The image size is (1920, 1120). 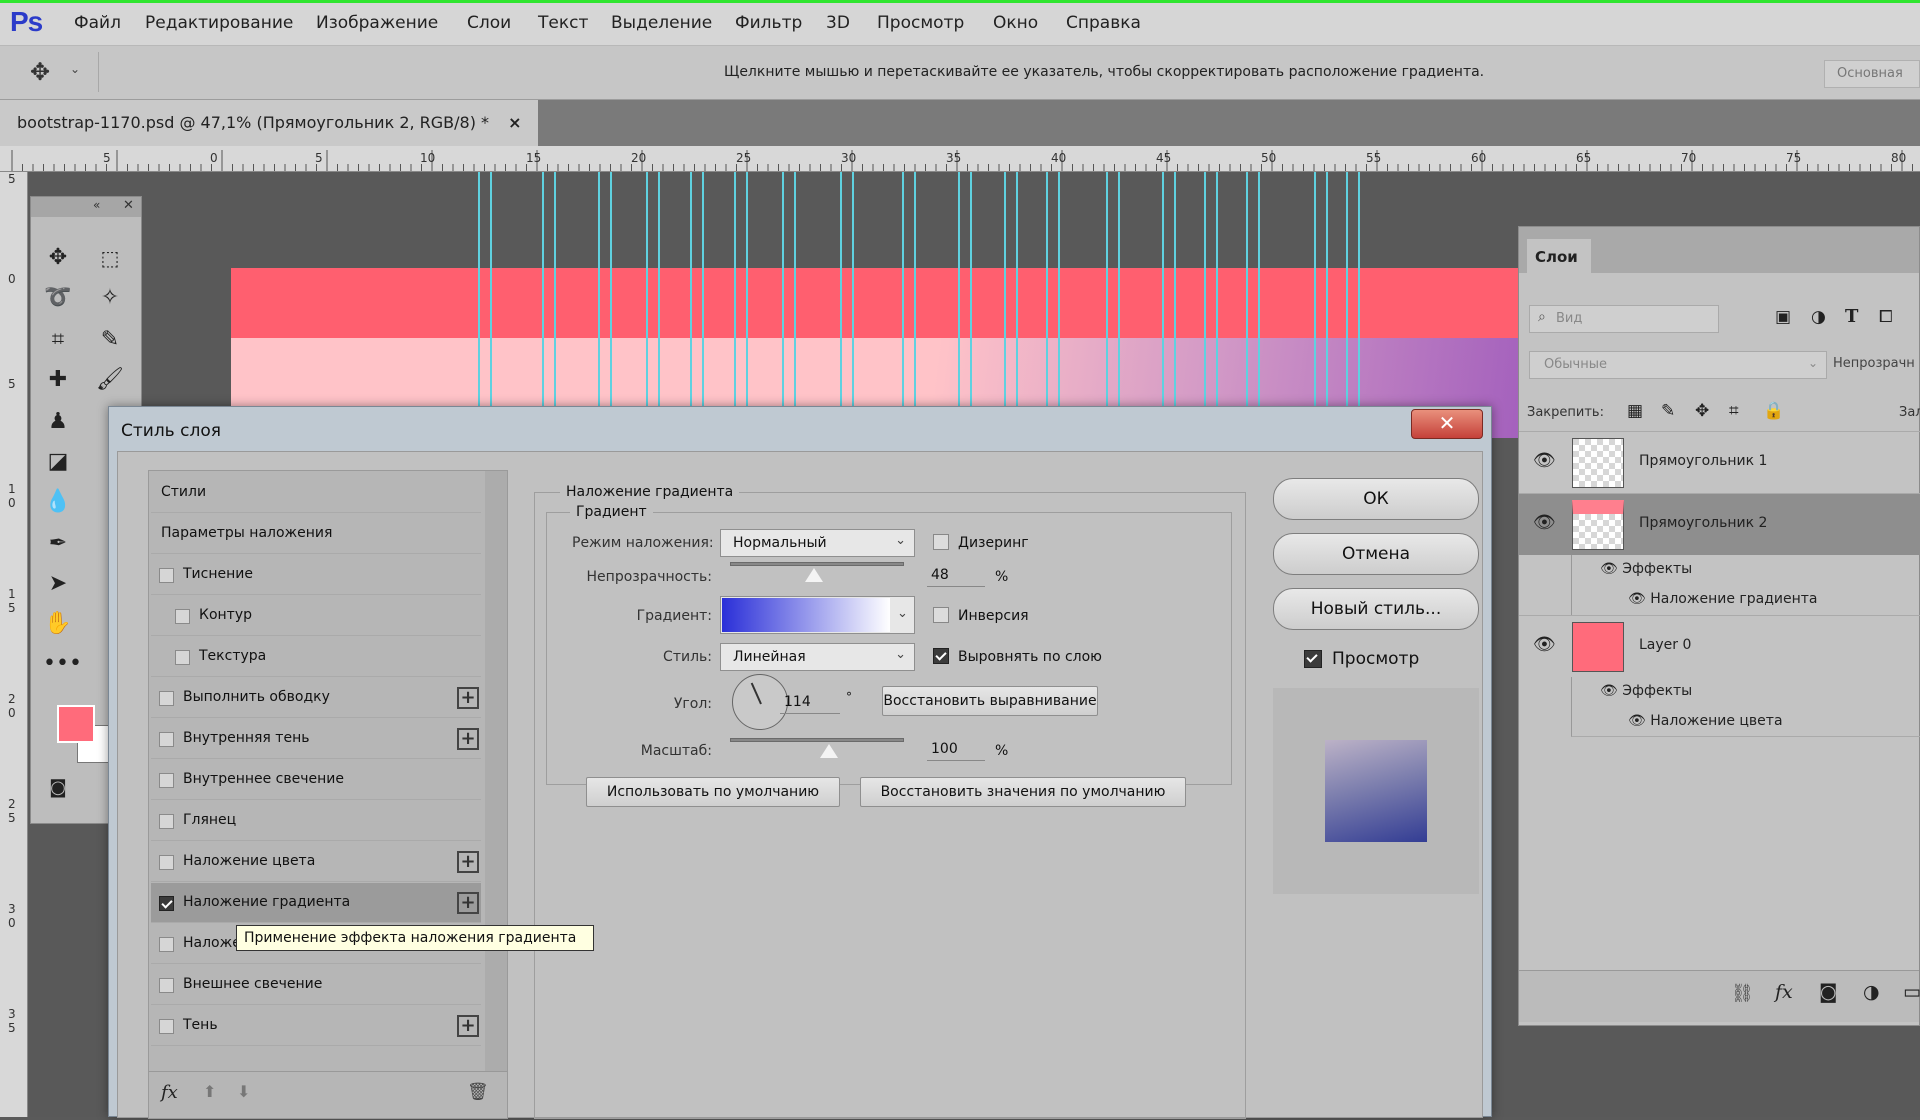 I want to click on menu-edit: Редактирование, so click(x=219, y=23).